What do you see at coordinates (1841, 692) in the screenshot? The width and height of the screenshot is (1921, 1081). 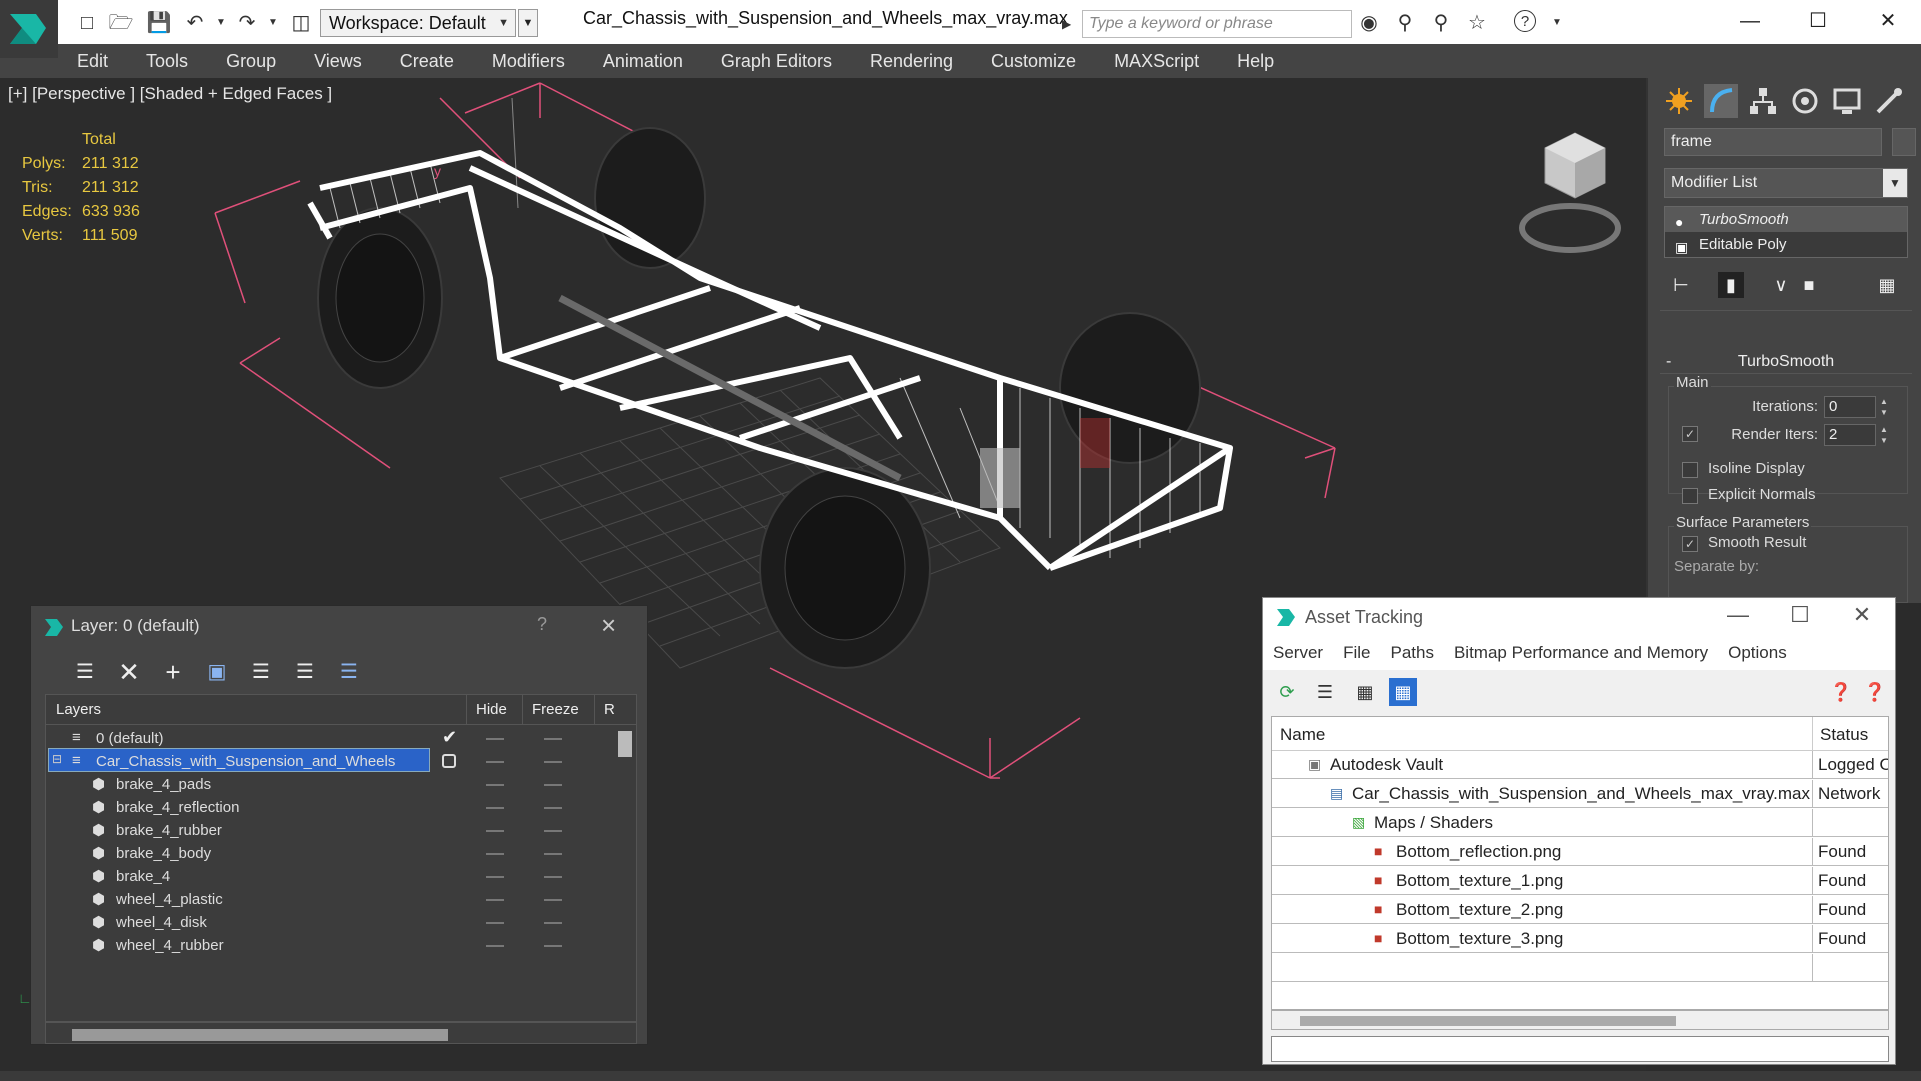 I see `vault-help-icon: ❓` at bounding box center [1841, 692].